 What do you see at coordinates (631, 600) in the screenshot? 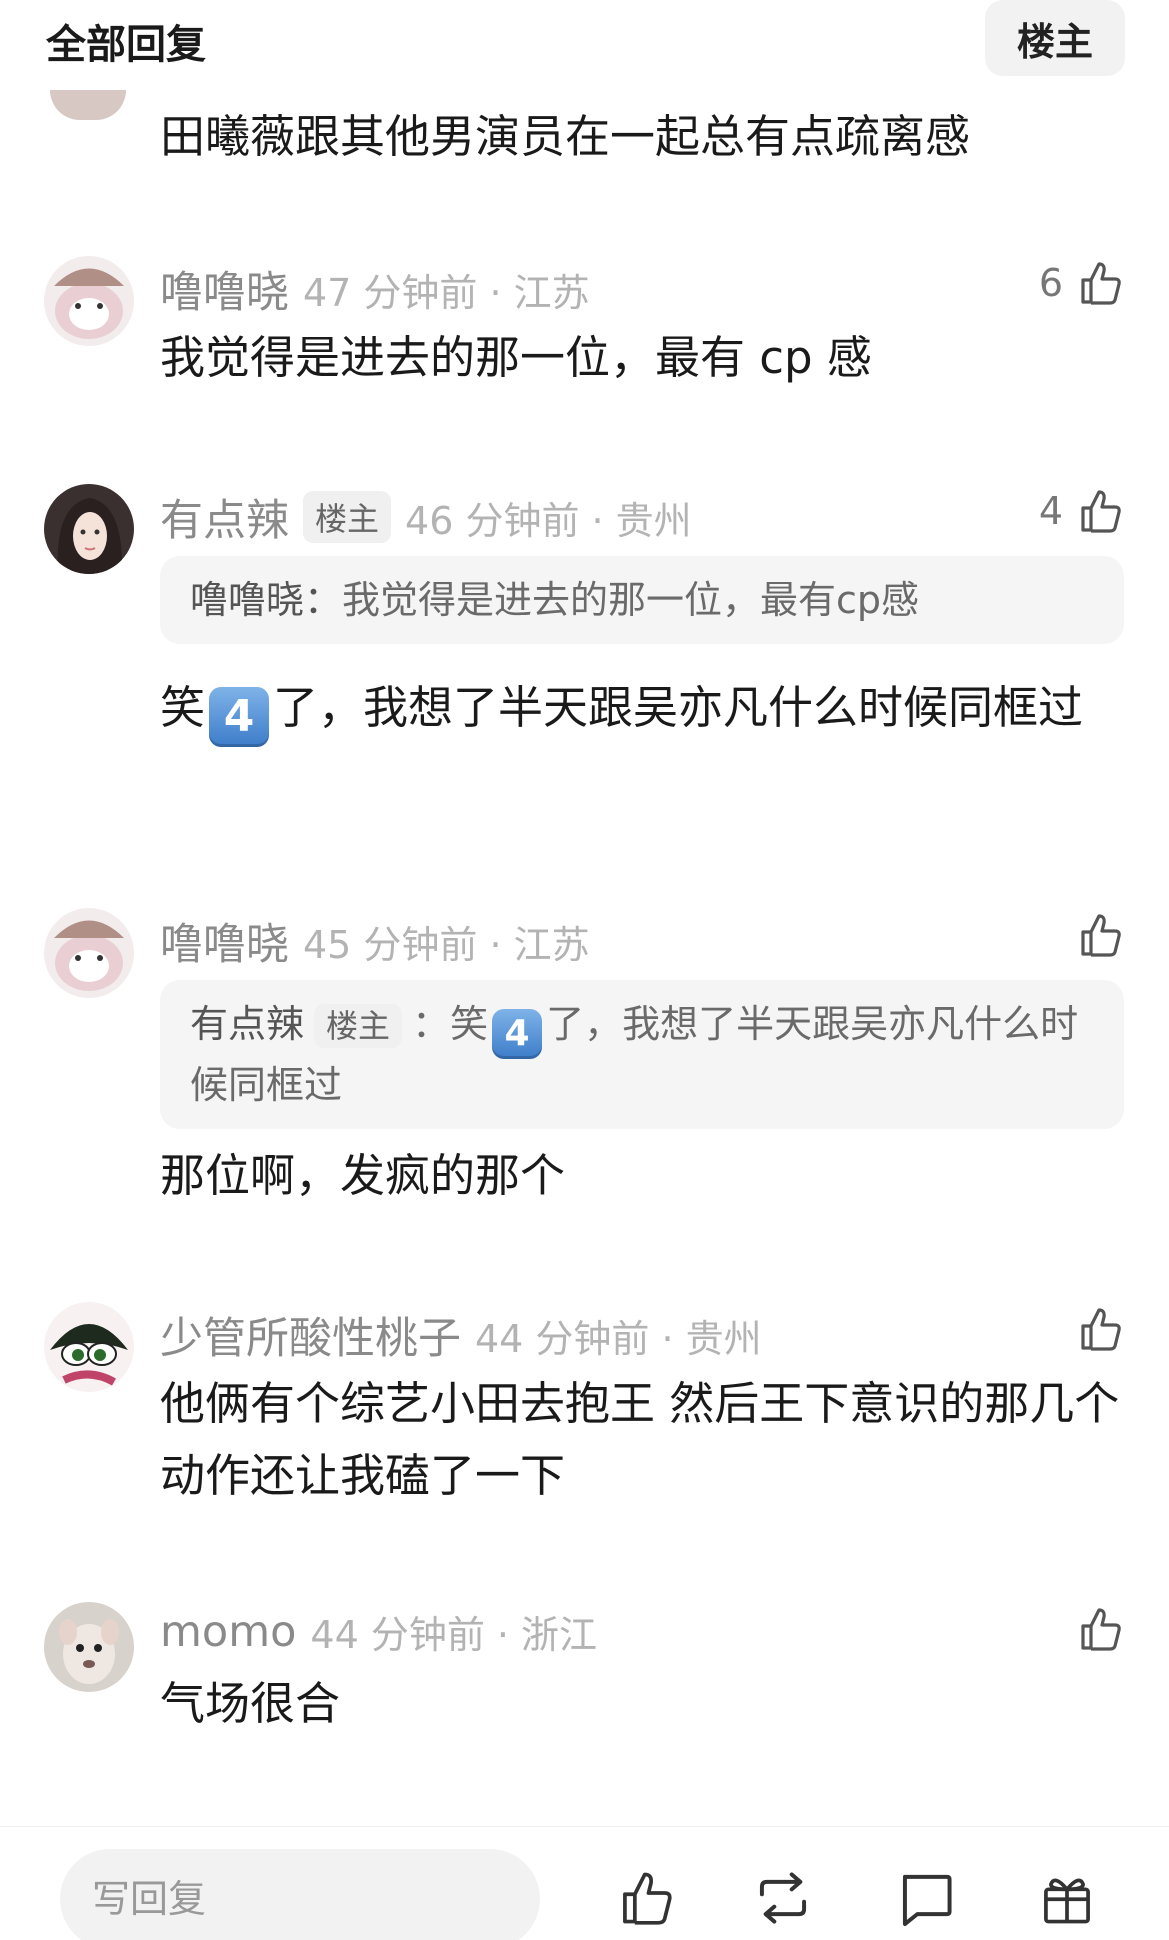
I see `quoted-text: 我觉得是进去的那一位，最有cp感` at bounding box center [631, 600].